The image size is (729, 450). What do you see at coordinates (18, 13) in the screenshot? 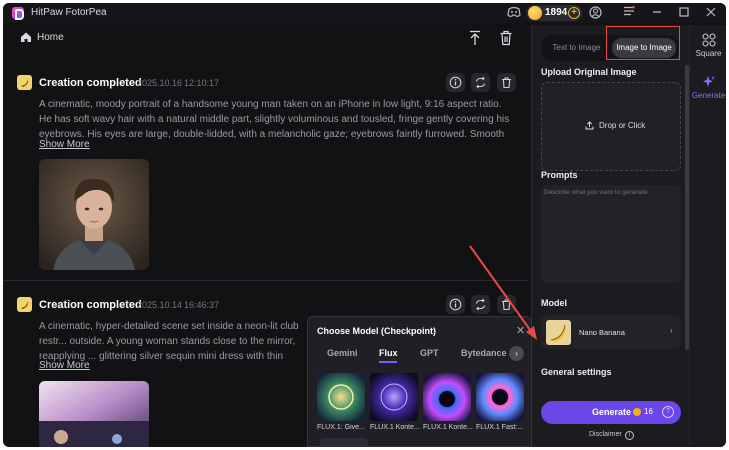
I see `app-logo-icon` at bounding box center [18, 13].